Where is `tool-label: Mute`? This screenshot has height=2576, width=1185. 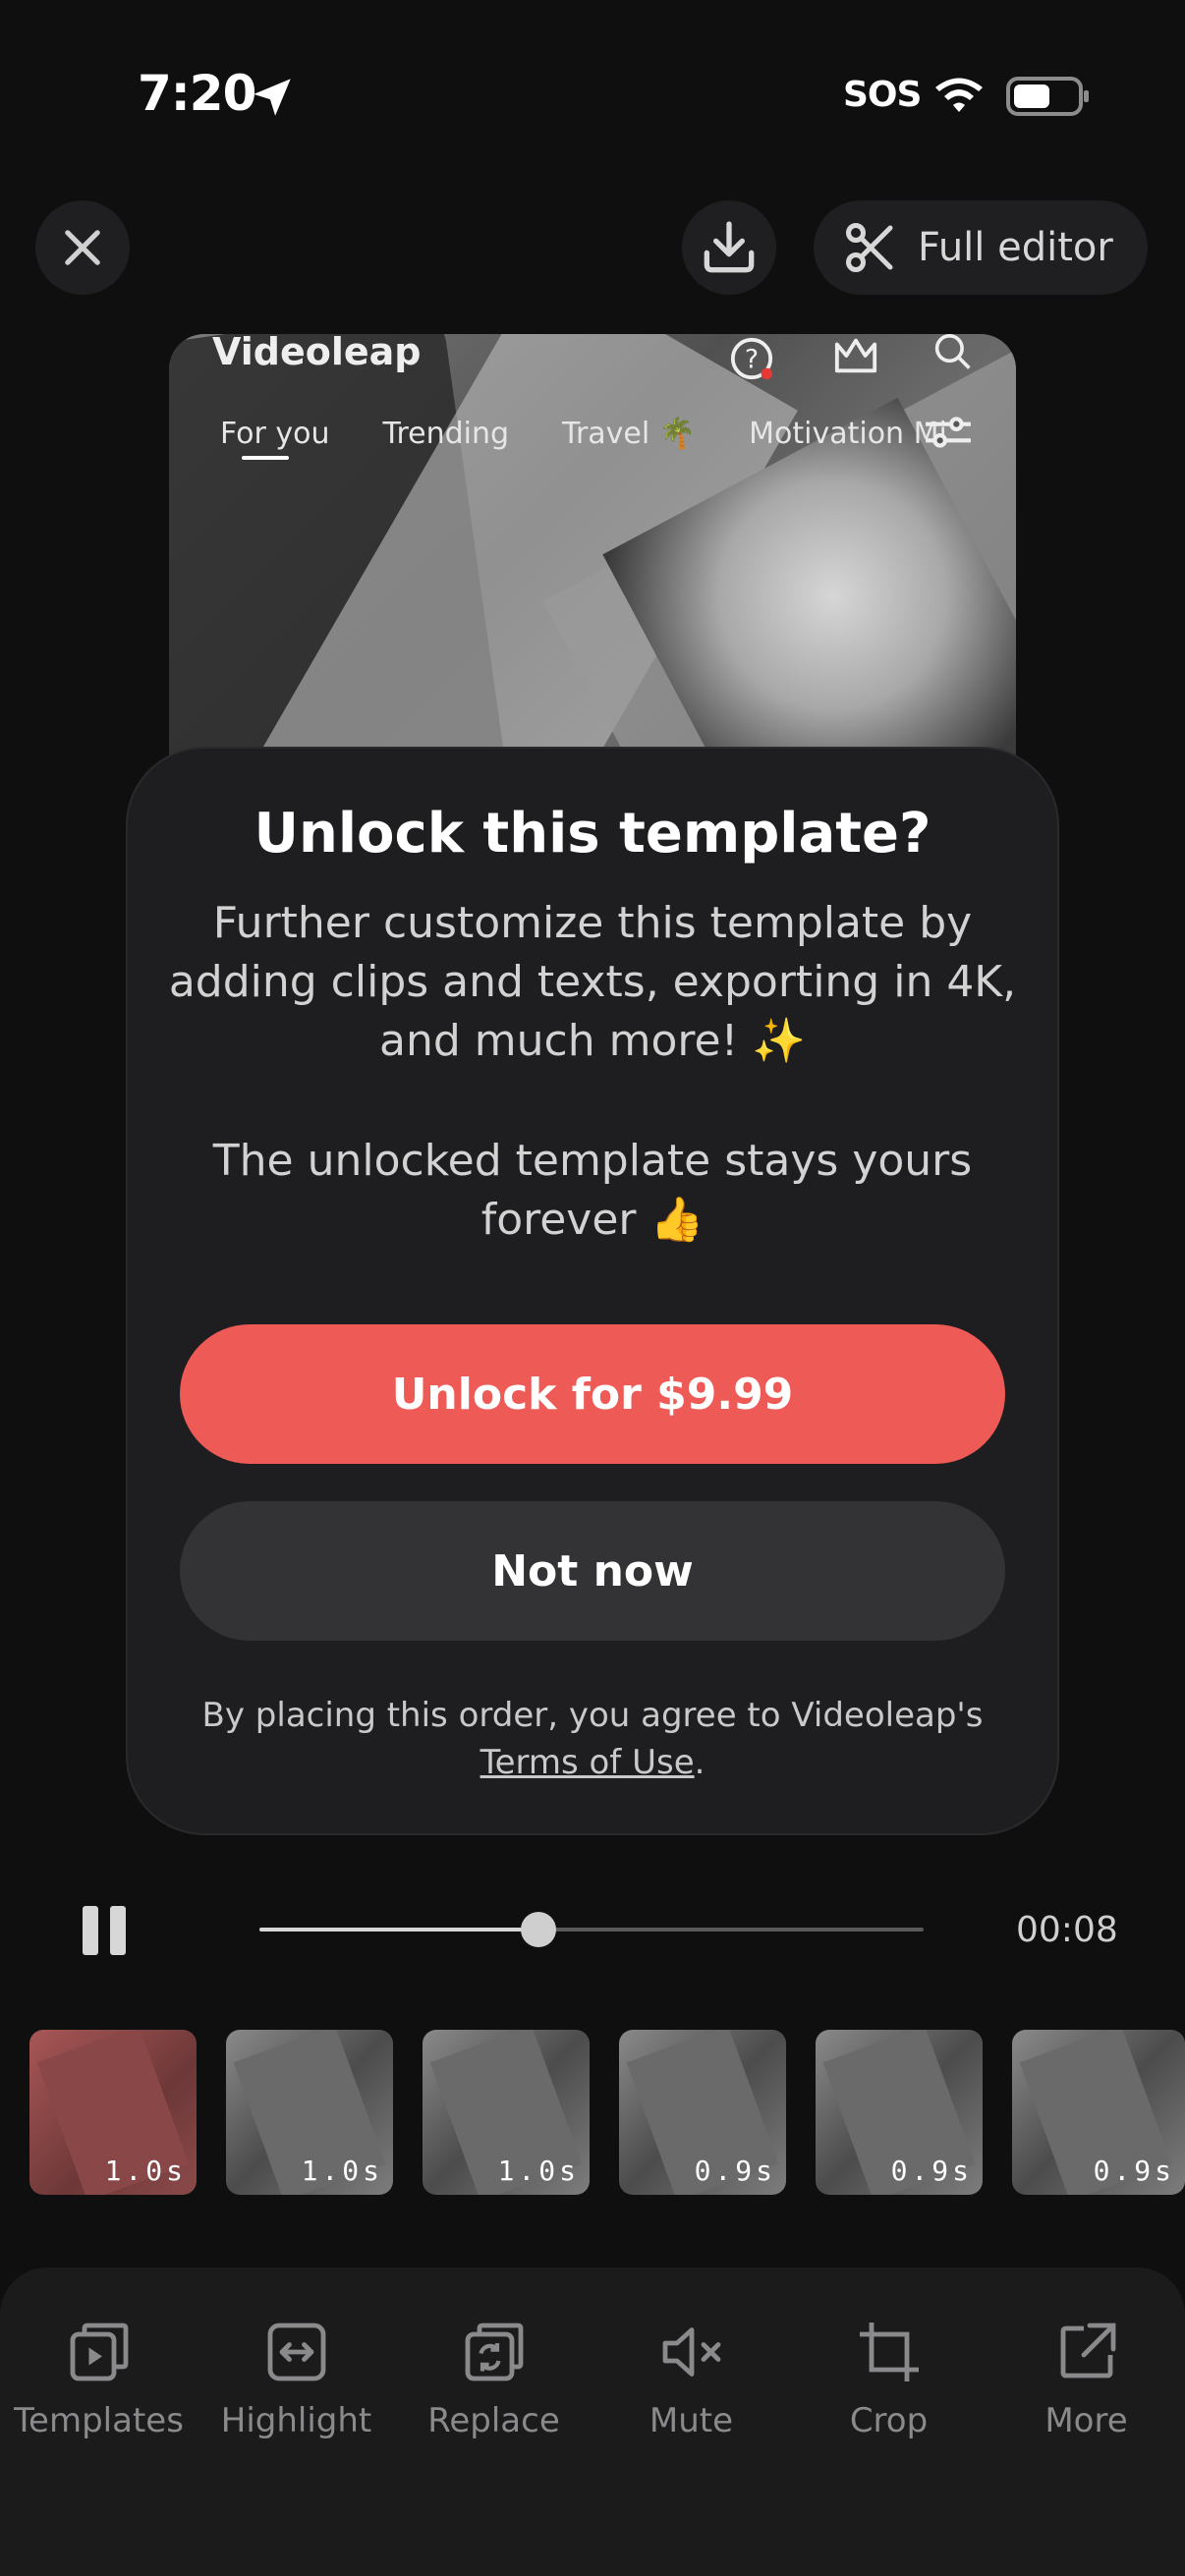 tool-label: Mute is located at coordinates (691, 2420).